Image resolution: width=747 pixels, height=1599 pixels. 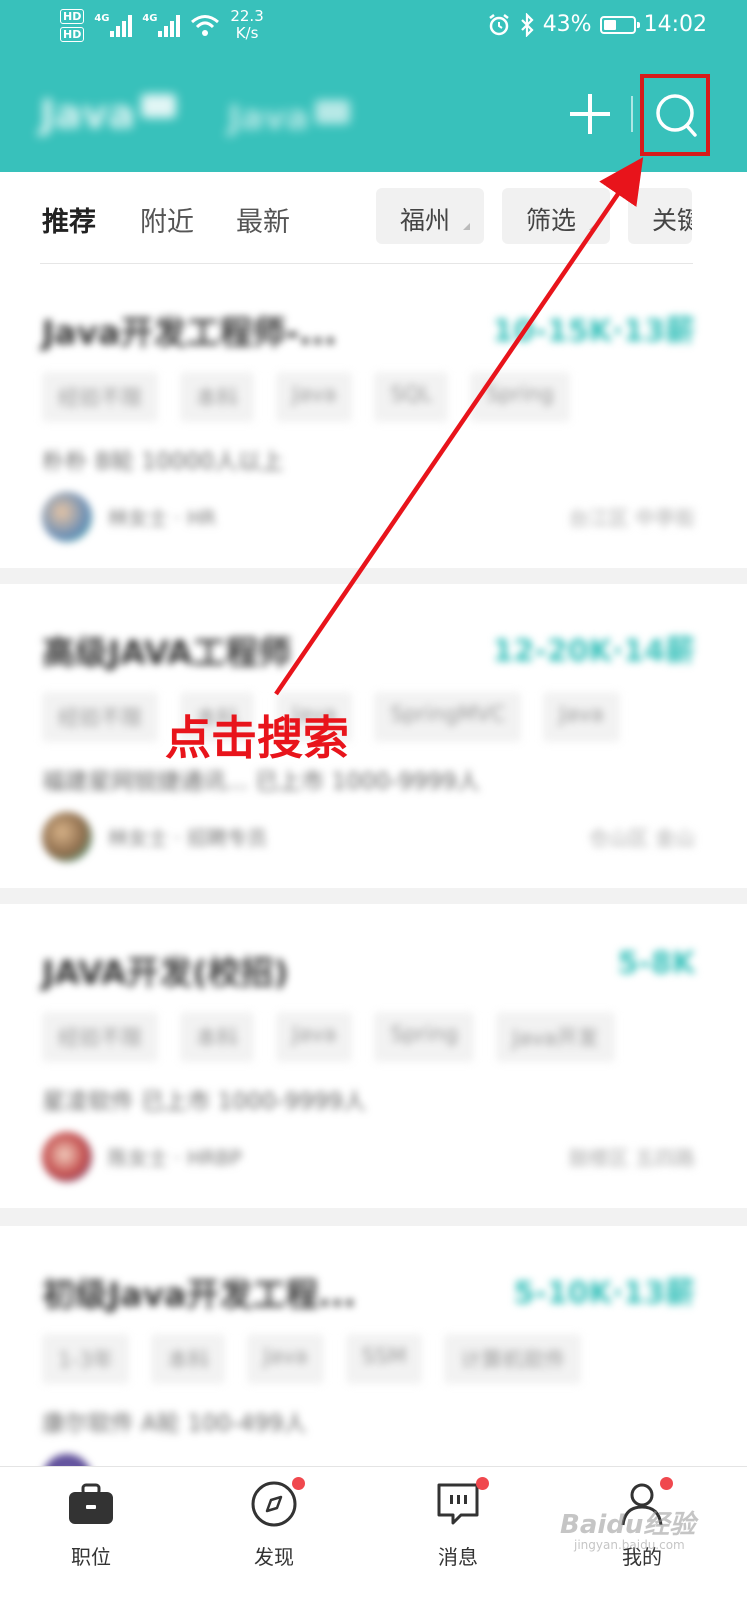 I want to click on job-tag: SpringMVC, so click(x=448, y=717).